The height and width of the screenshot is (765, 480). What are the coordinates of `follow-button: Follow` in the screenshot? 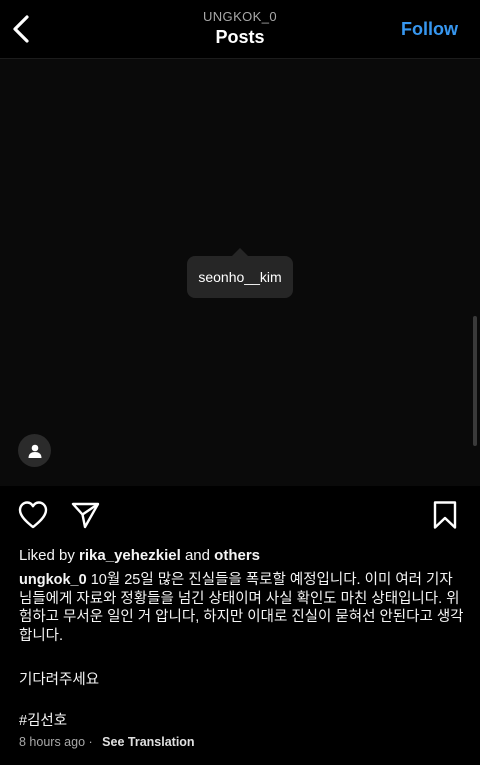 It's located at (429, 29).